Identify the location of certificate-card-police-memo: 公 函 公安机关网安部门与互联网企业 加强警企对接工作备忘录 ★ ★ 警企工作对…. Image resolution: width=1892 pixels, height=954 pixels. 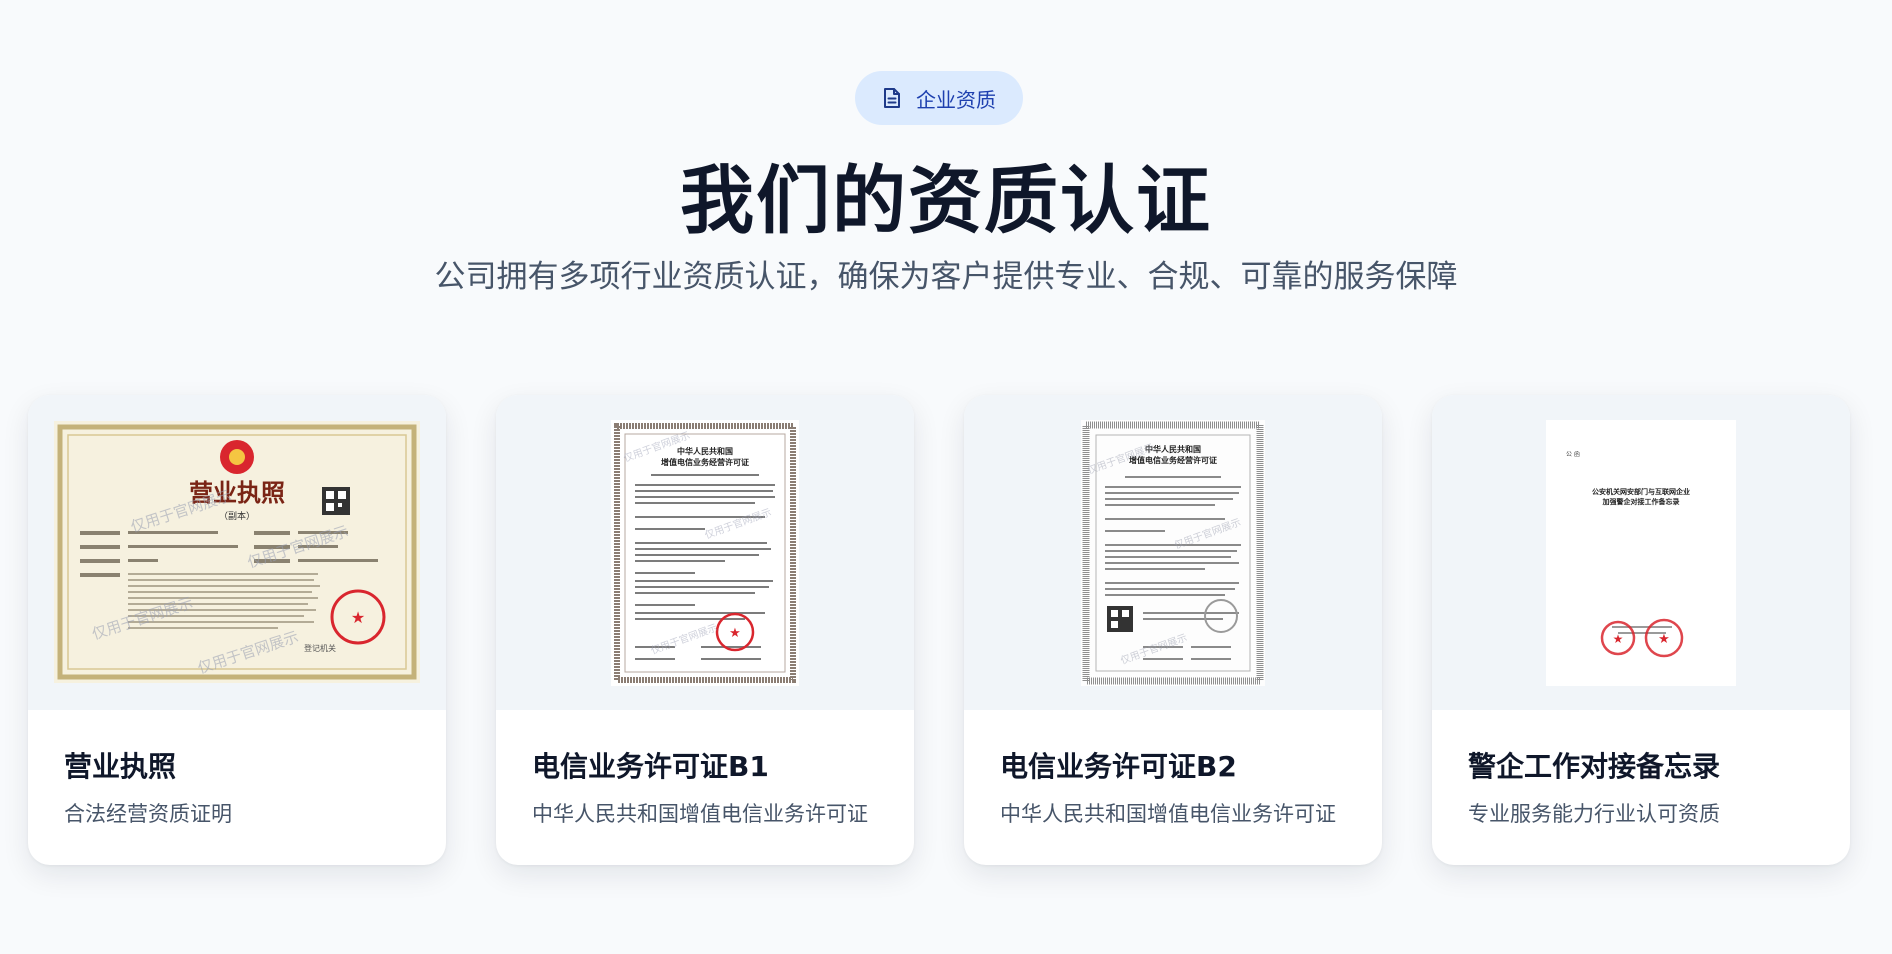
(1641, 630).